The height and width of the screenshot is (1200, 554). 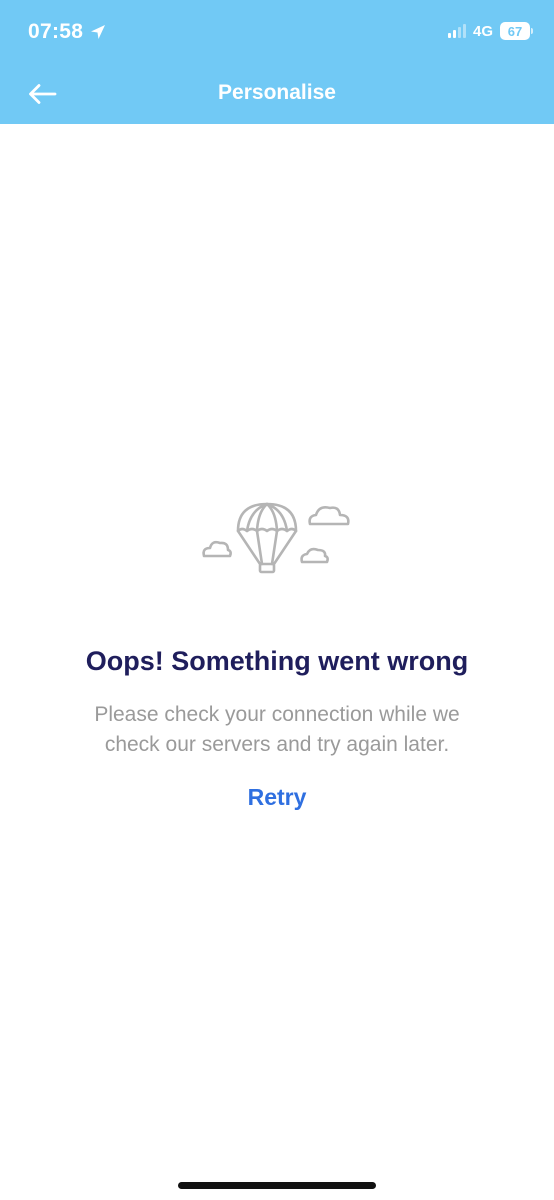 I want to click on network-label: 4G, so click(x=482, y=31).